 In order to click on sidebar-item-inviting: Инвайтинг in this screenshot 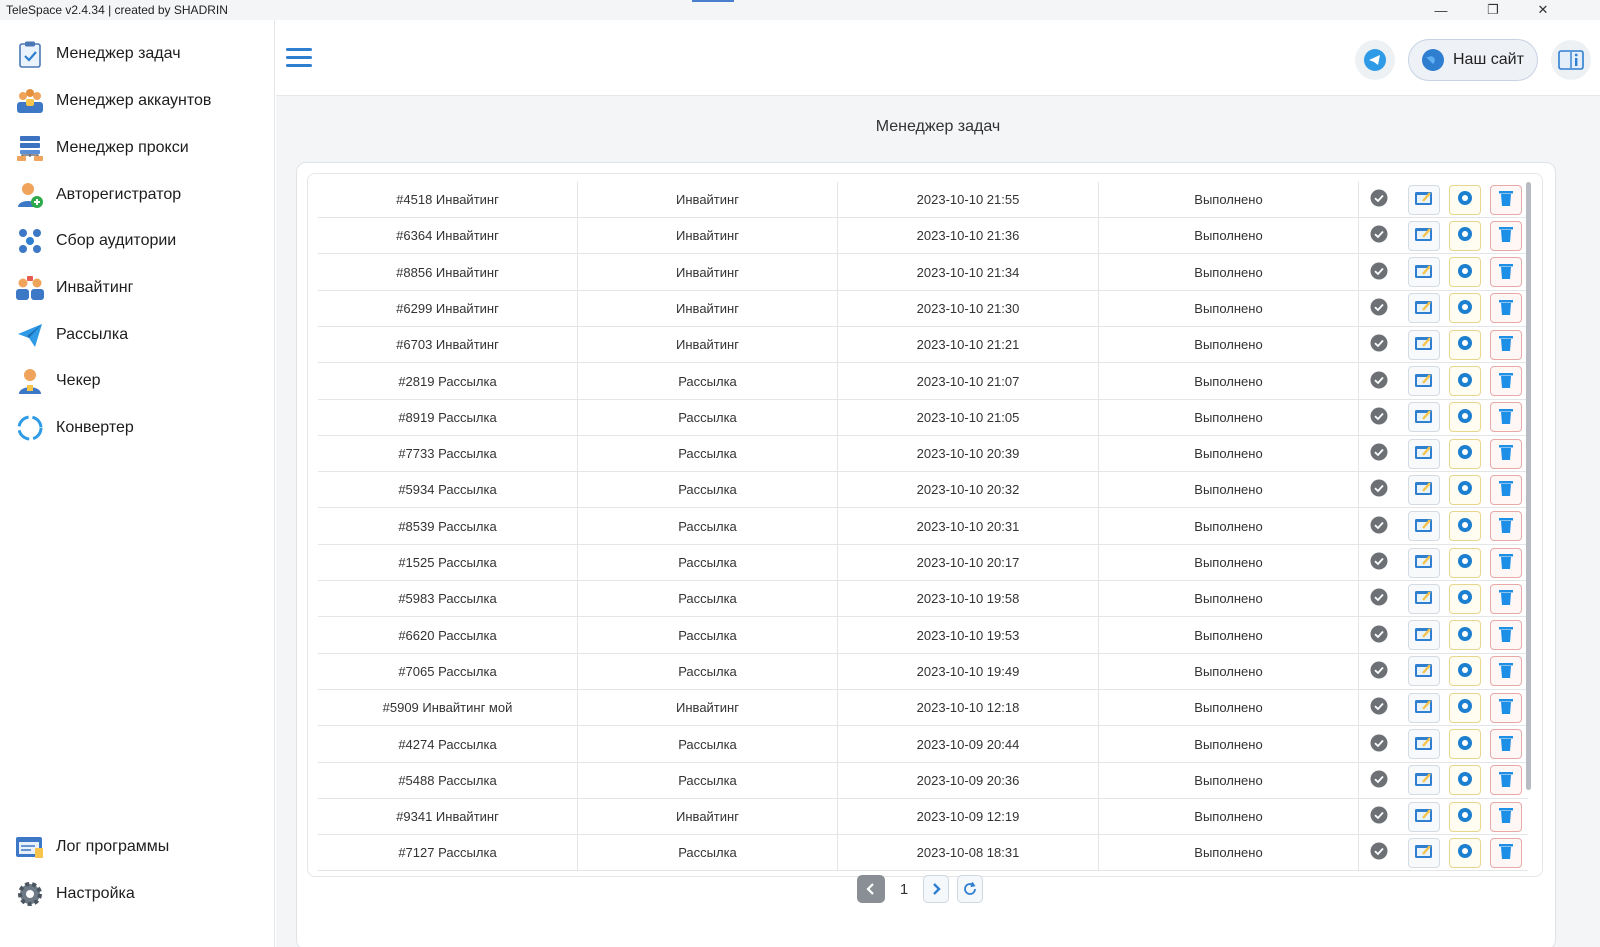, I will do `click(73, 288)`.